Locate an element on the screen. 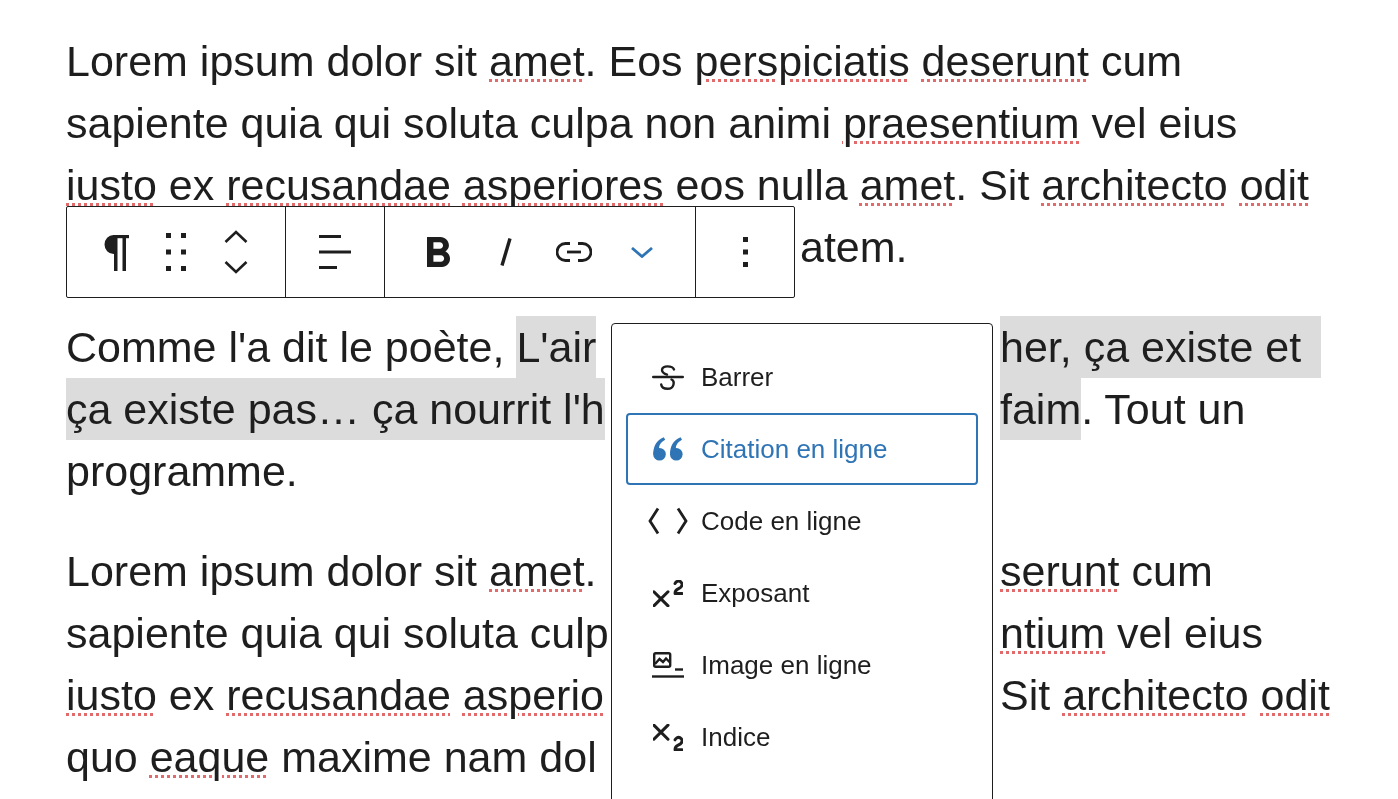 This screenshot has width=1398, height=799. drag-handle-icon is located at coordinates (176, 252).